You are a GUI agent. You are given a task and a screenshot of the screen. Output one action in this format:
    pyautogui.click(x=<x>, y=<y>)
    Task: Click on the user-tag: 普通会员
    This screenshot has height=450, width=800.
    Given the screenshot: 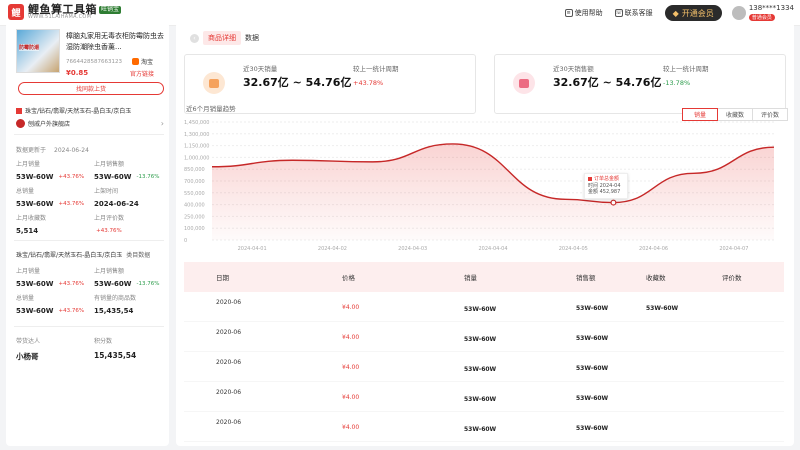 What is the action you would take?
    pyautogui.click(x=761, y=17)
    